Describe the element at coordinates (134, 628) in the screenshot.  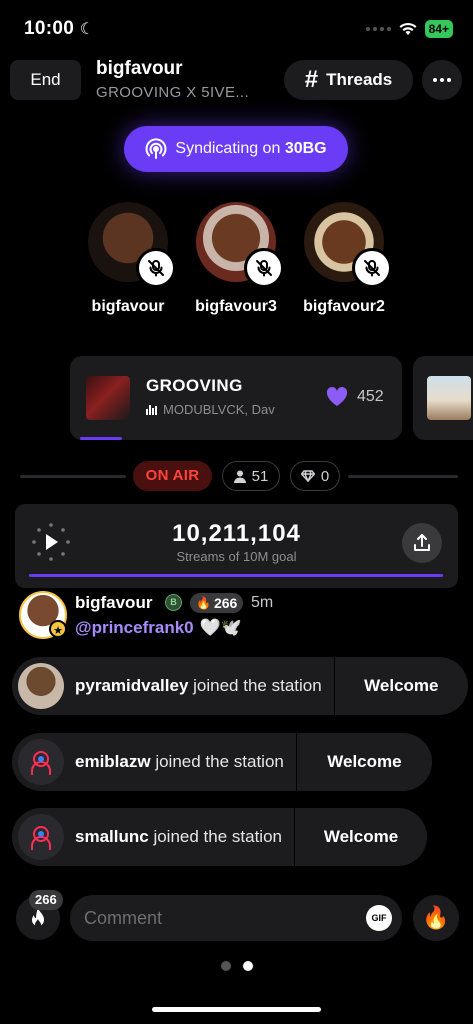
I see `mention-link: @princefrank0` at that location.